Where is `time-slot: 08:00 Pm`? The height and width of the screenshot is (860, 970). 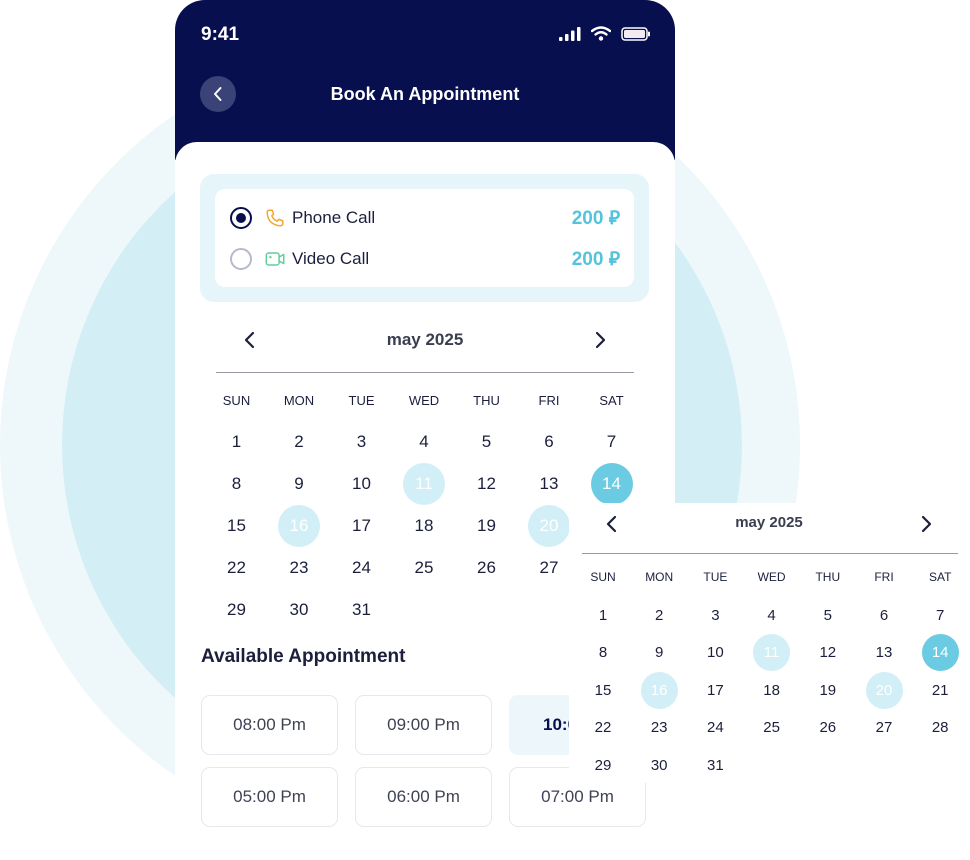
time-slot: 08:00 Pm is located at coordinates (269, 725).